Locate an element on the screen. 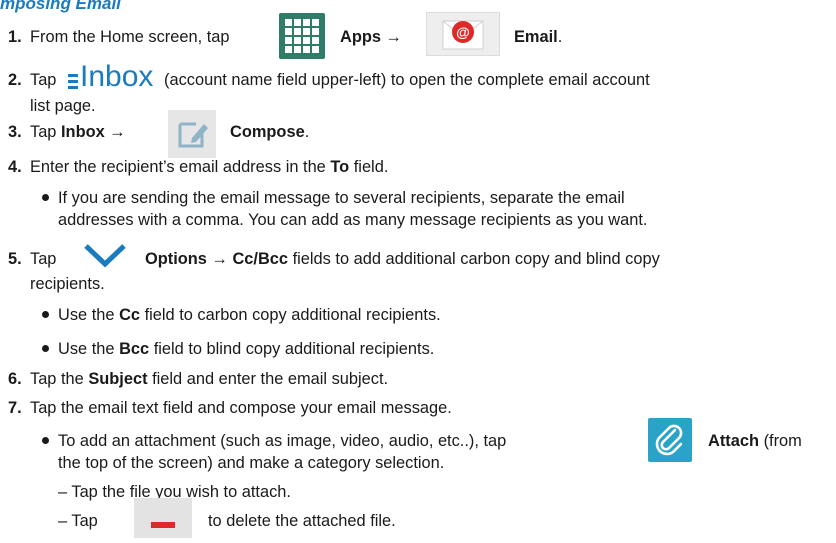 This screenshot has height=543, width=836. attach-label: Attach (from is located at coordinates (755, 441).